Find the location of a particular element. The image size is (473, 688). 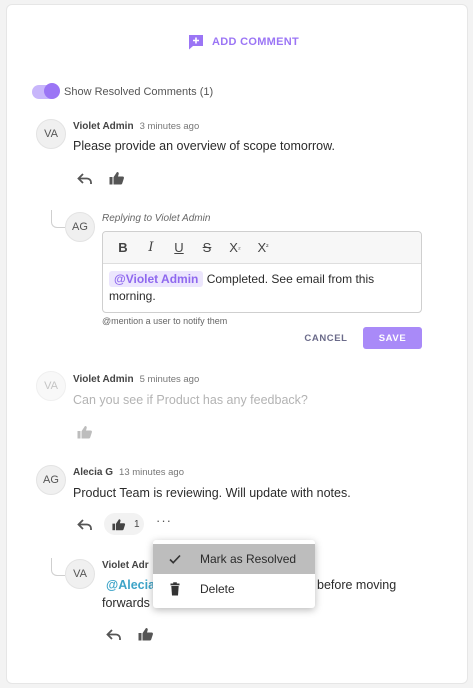

save-button: SAVE is located at coordinates (392, 338).